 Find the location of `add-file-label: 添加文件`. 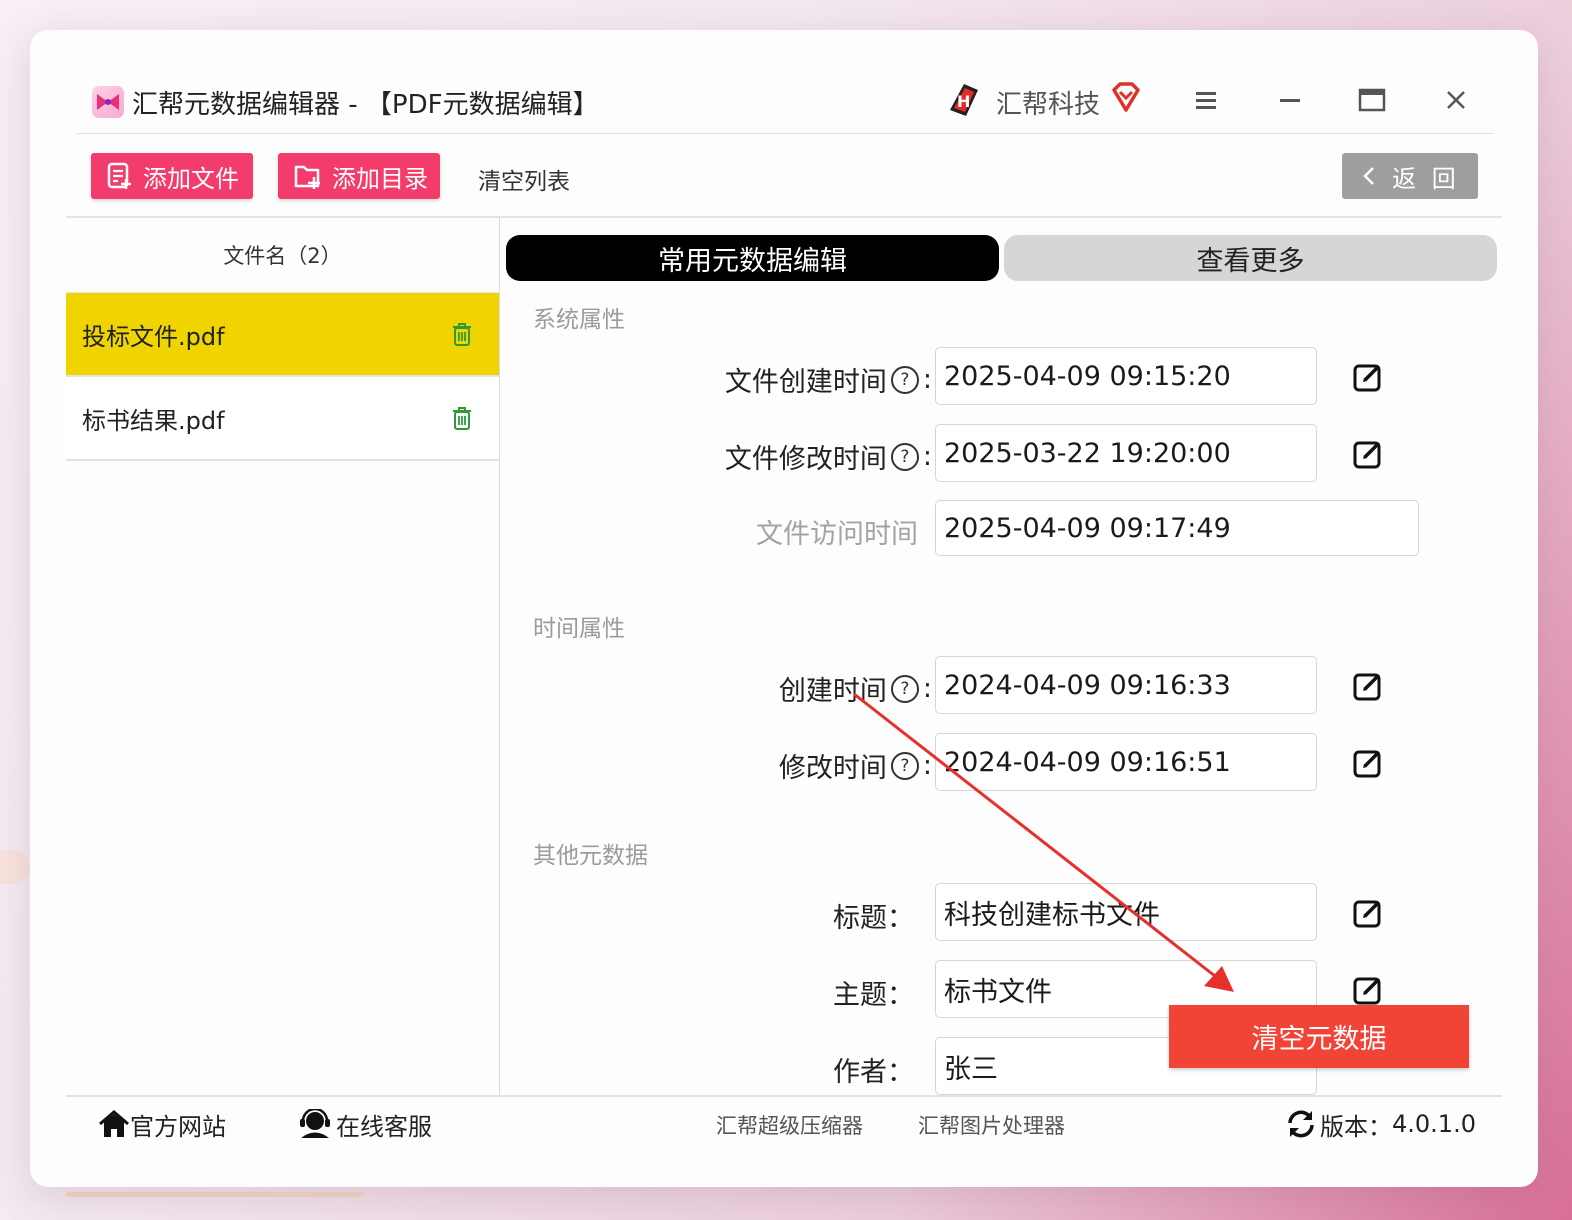

add-file-label: 添加文件 is located at coordinates (191, 178).